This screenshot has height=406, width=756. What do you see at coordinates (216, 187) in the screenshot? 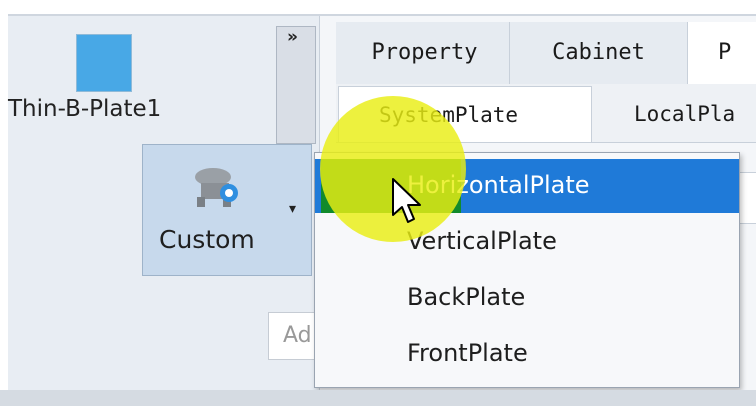
I see `custom-plate-icon` at bounding box center [216, 187].